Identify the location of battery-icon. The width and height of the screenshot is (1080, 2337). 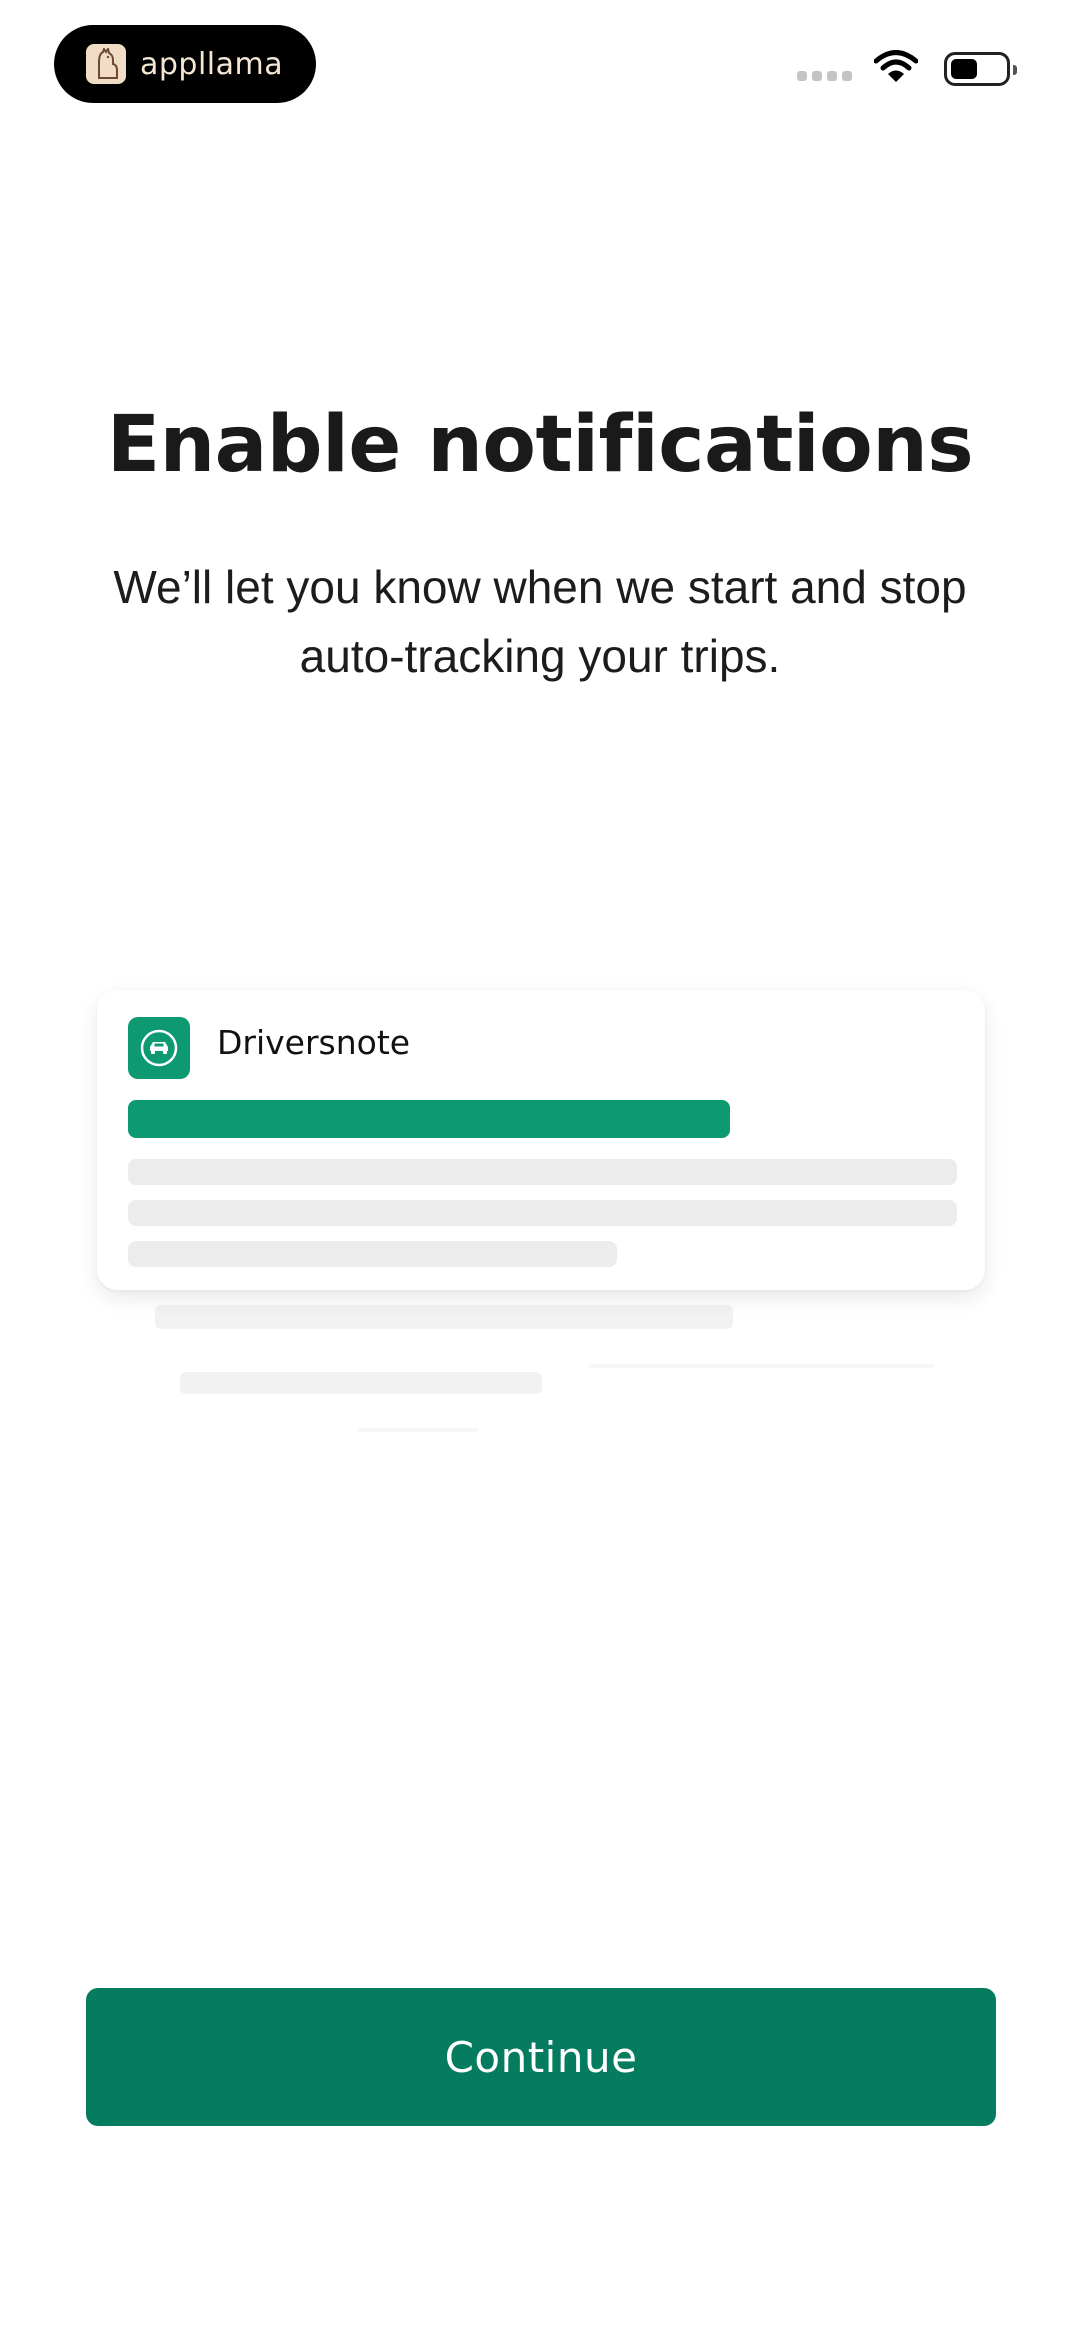
(980, 69).